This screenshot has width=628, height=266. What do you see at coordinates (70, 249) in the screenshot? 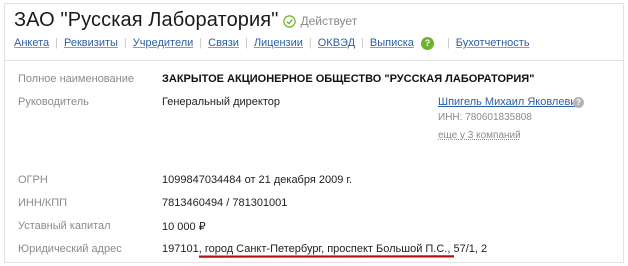
I see `address-label: Юридический адрес` at bounding box center [70, 249].